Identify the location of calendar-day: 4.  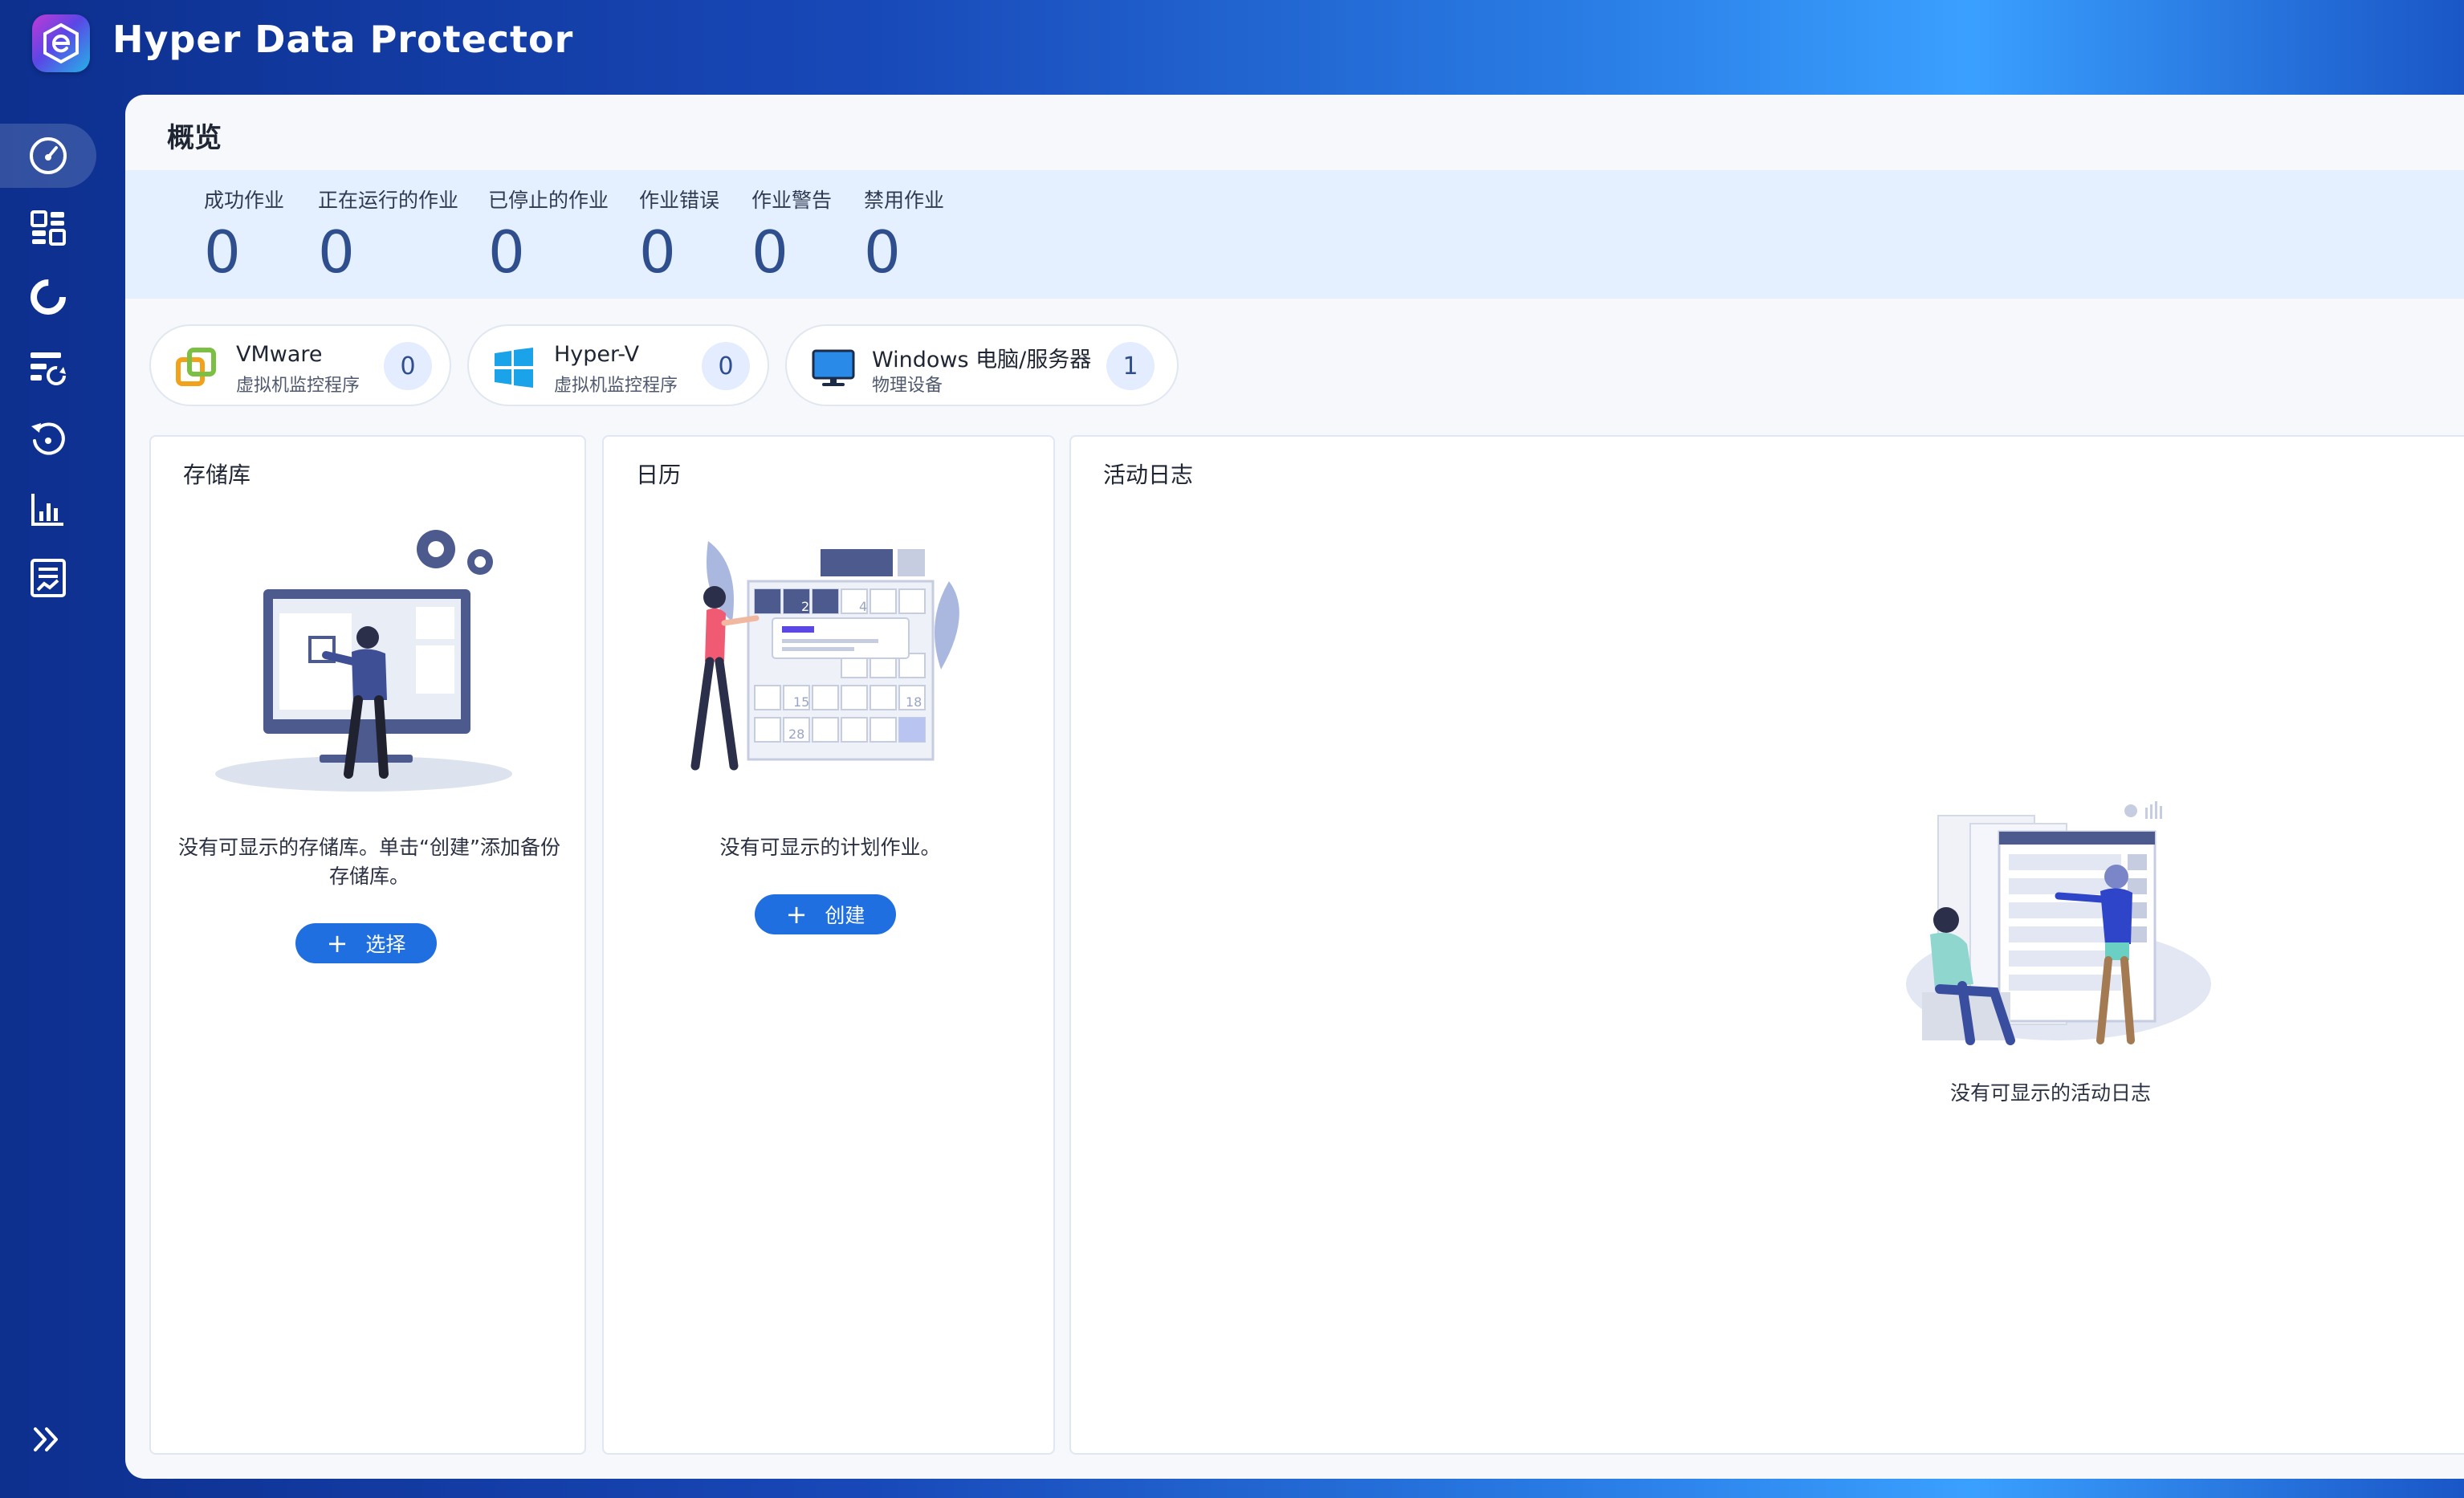
(863, 607).